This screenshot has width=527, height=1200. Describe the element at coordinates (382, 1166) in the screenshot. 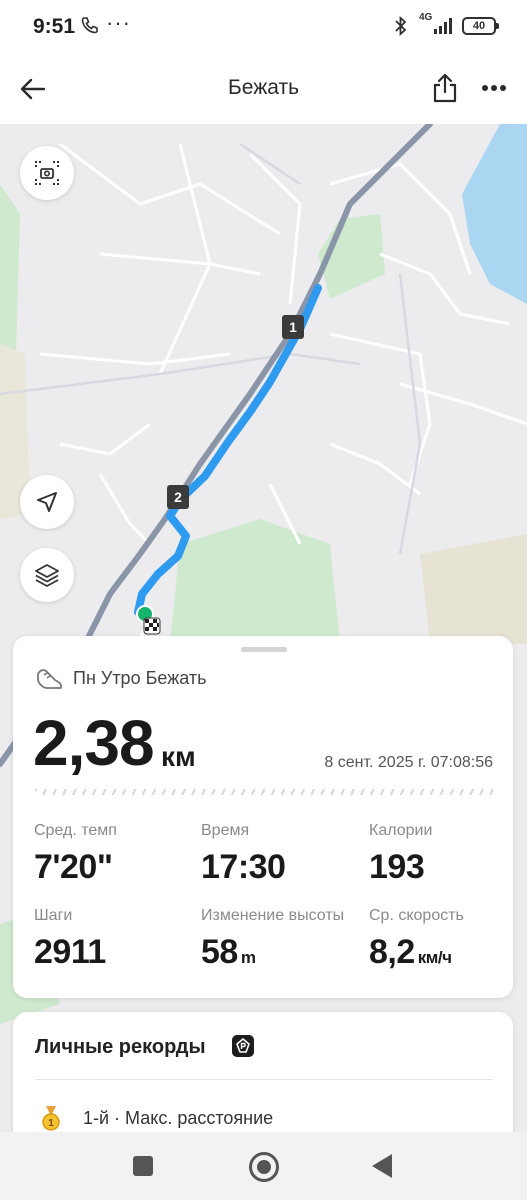

I see `back-button` at that location.